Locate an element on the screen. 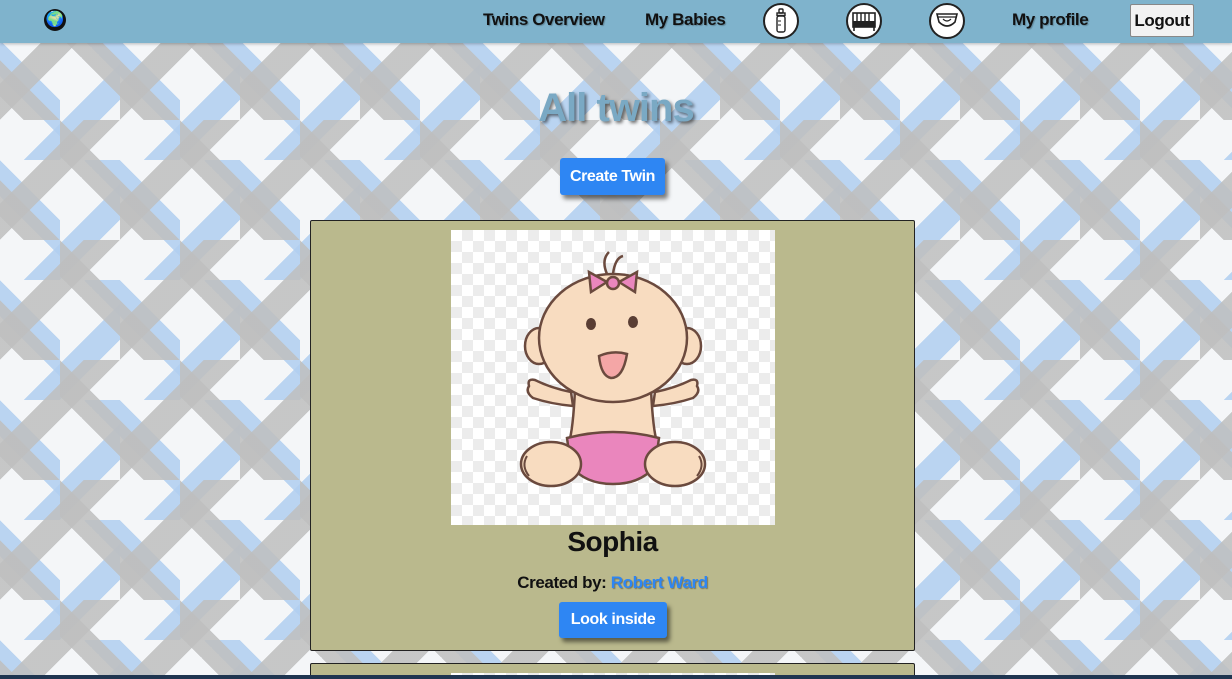 The image size is (1232, 679). nav-my-profile: My profile is located at coordinates (1050, 20).